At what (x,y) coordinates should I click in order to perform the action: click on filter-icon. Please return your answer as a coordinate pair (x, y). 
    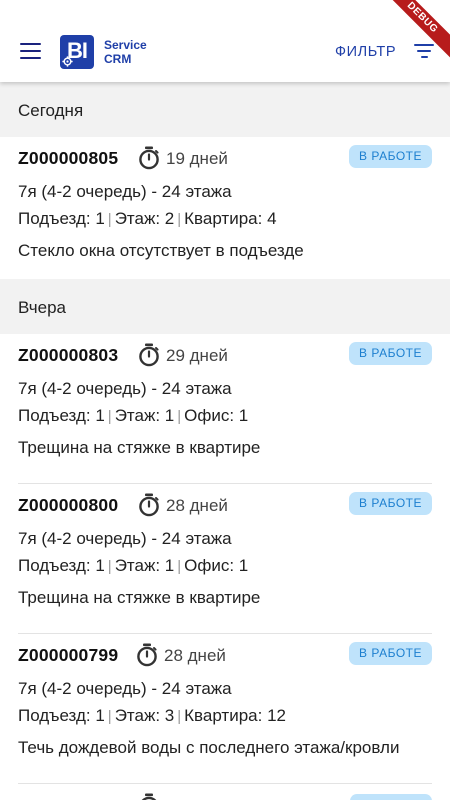
    Looking at the image, I should click on (424, 51).